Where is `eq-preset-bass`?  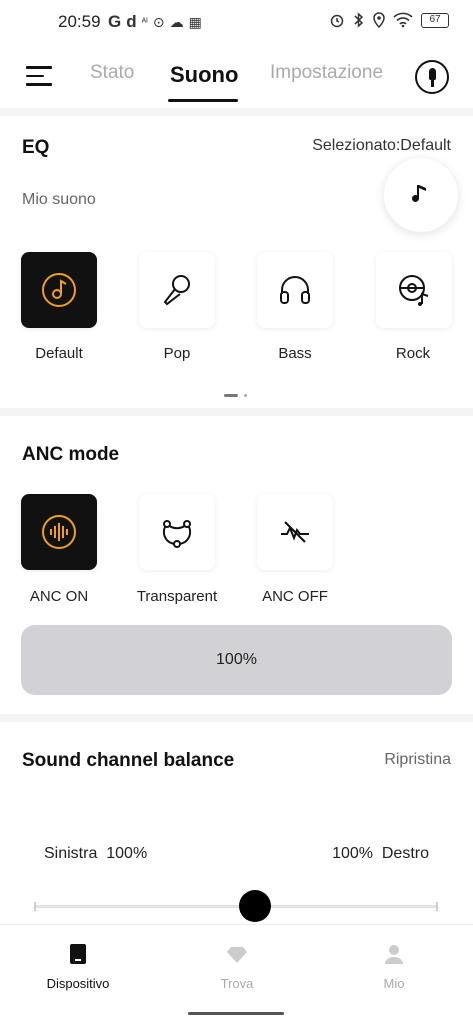
eq-preset-bass is located at coordinates (295, 290).